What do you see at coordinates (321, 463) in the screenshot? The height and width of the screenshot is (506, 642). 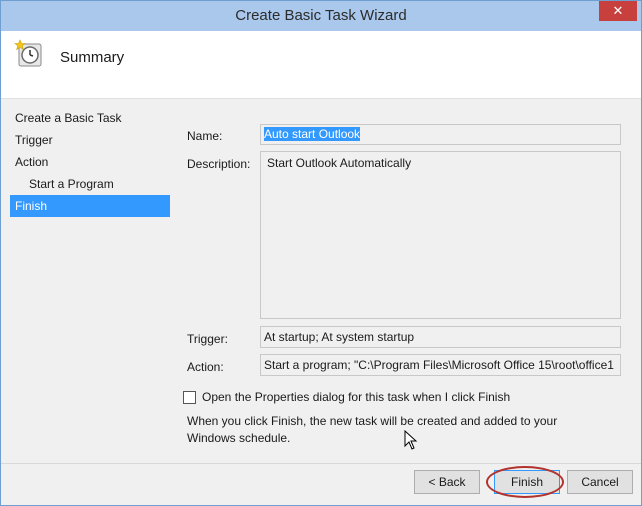 I see `button-bar-divider` at bounding box center [321, 463].